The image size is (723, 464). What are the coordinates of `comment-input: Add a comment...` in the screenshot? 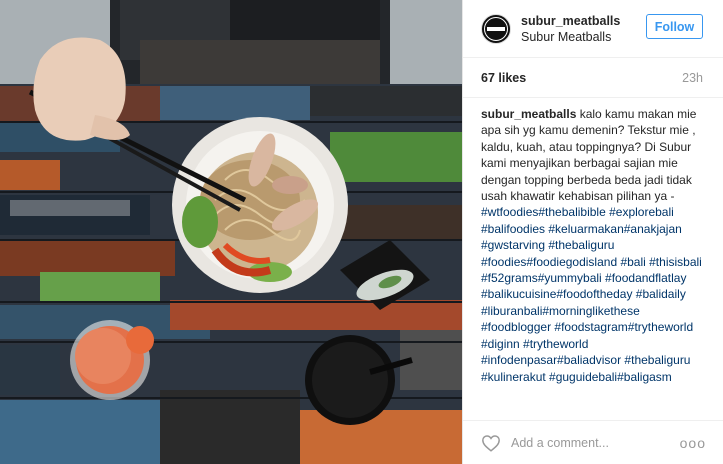 It's located at (595, 443).